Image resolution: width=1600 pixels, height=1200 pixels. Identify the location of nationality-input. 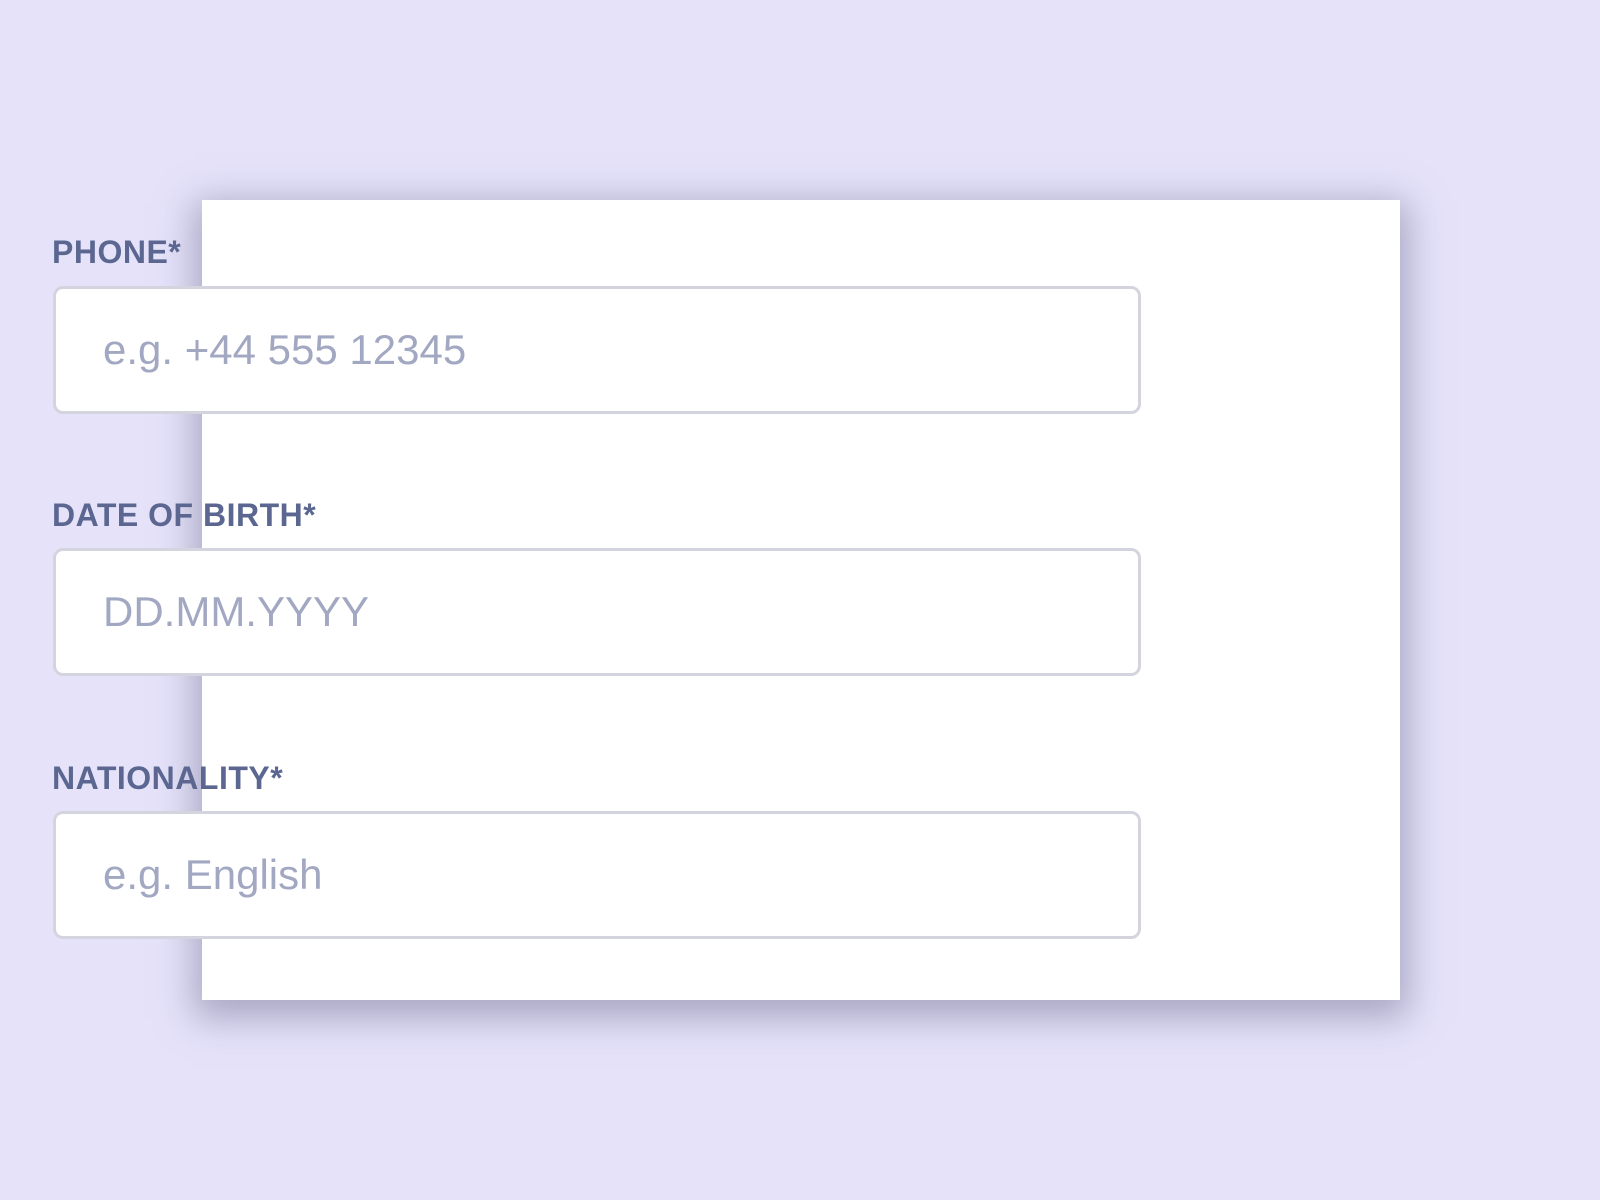
(597, 875).